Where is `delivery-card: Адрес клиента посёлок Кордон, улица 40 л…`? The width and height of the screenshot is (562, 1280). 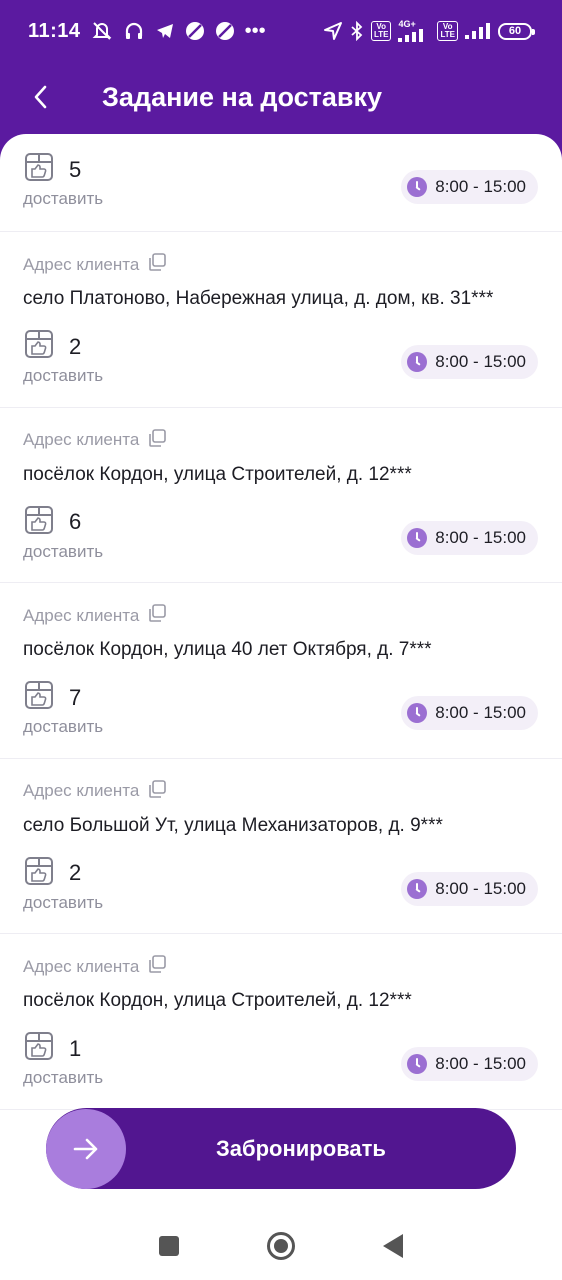
delivery-card: Адрес клиента посёлок Кордон, улица 40 л… is located at coordinates (281, 671).